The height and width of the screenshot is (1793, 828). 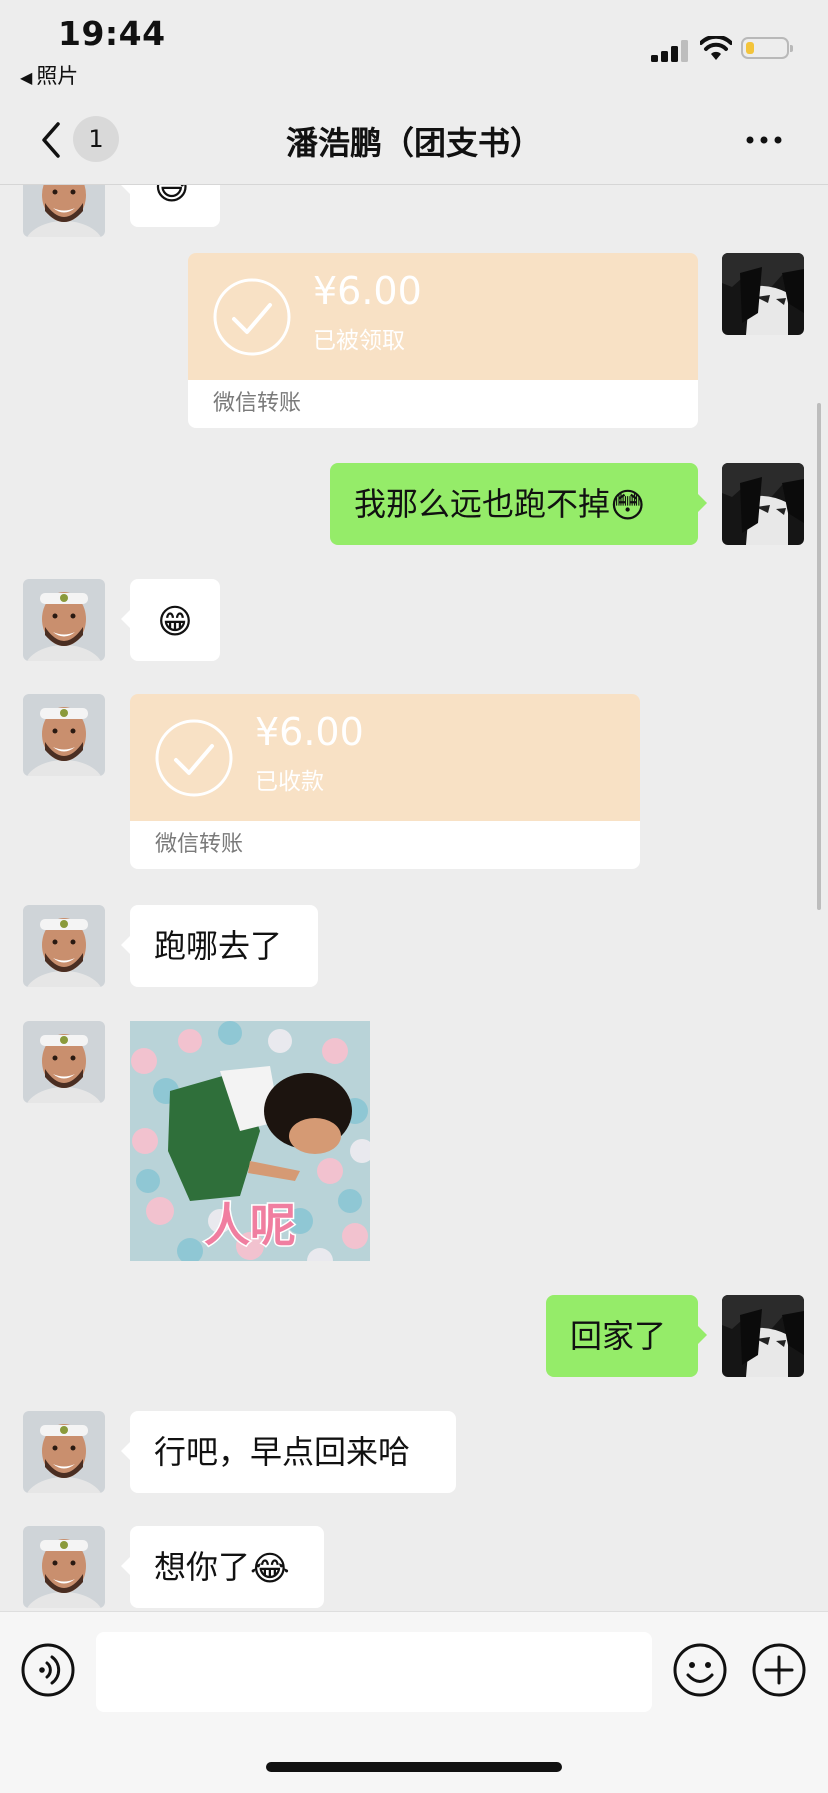 I want to click on battery-icon, so click(x=767, y=48).